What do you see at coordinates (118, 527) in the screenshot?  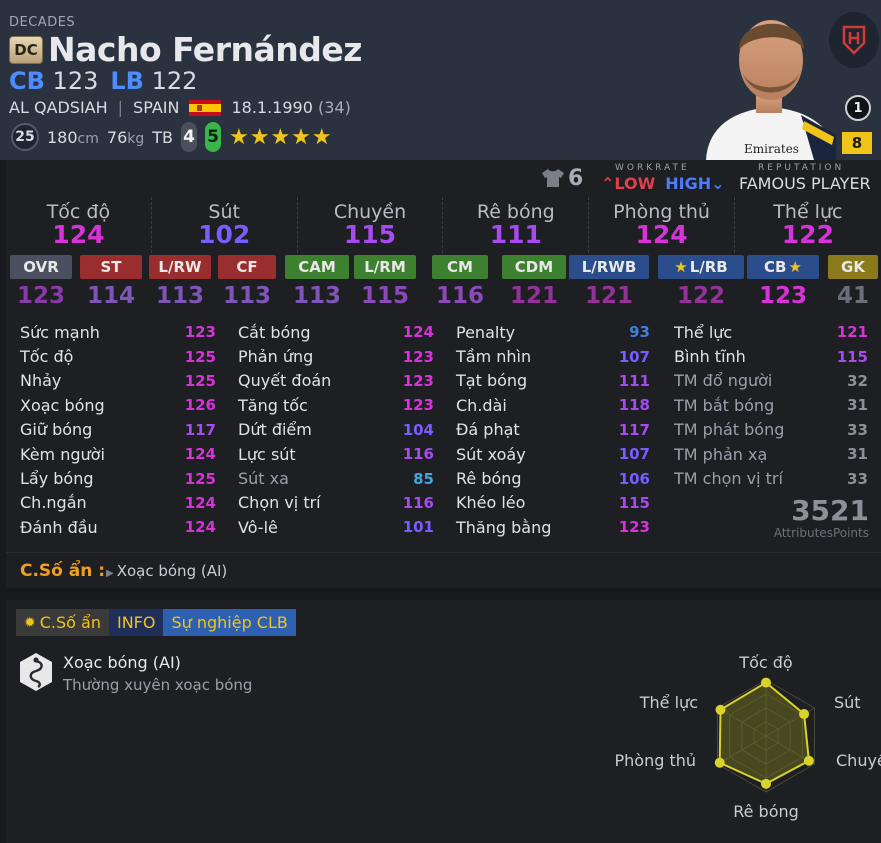 I see `attribute-row: Đánh đầu 124` at bounding box center [118, 527].